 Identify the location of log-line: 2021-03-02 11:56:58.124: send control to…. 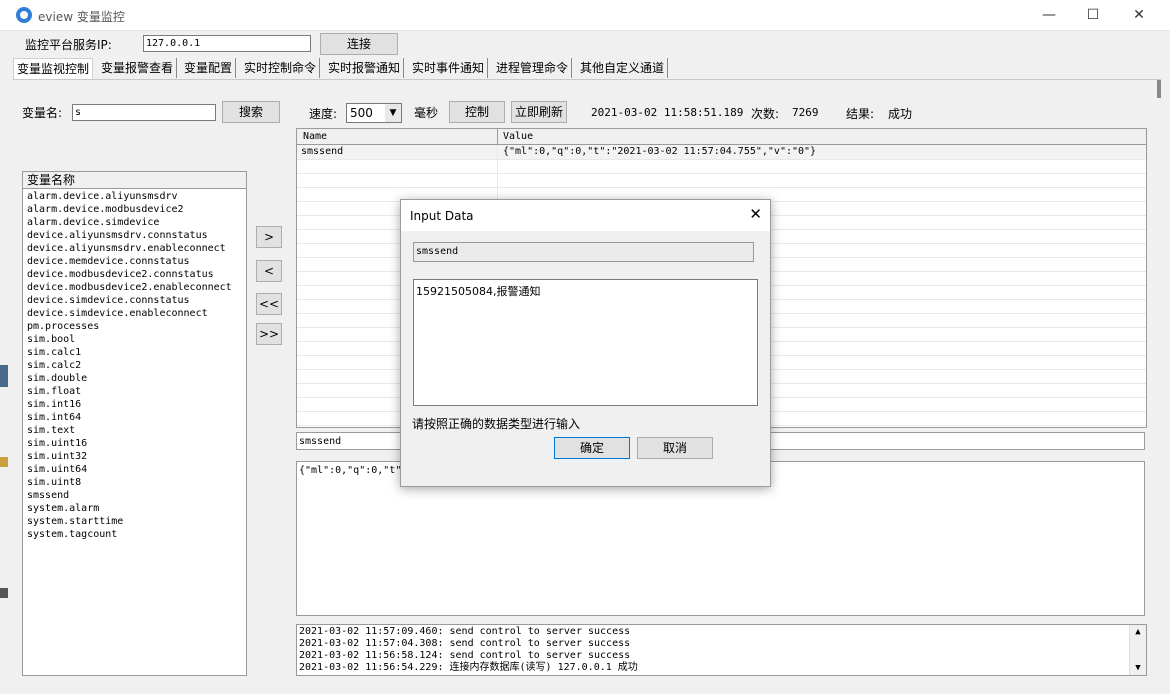
(465, 655).